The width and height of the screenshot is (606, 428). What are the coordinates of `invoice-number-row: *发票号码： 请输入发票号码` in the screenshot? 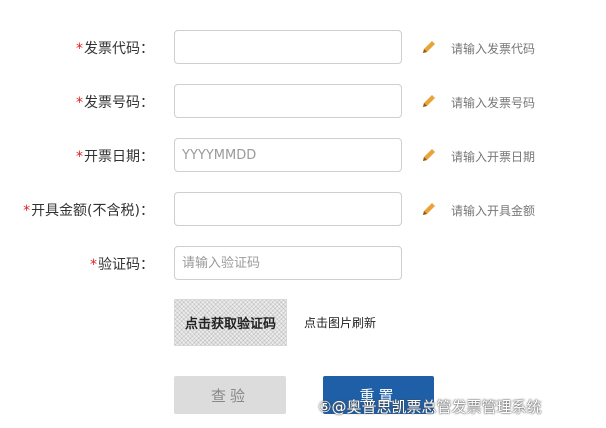 It's located at (303, 102).